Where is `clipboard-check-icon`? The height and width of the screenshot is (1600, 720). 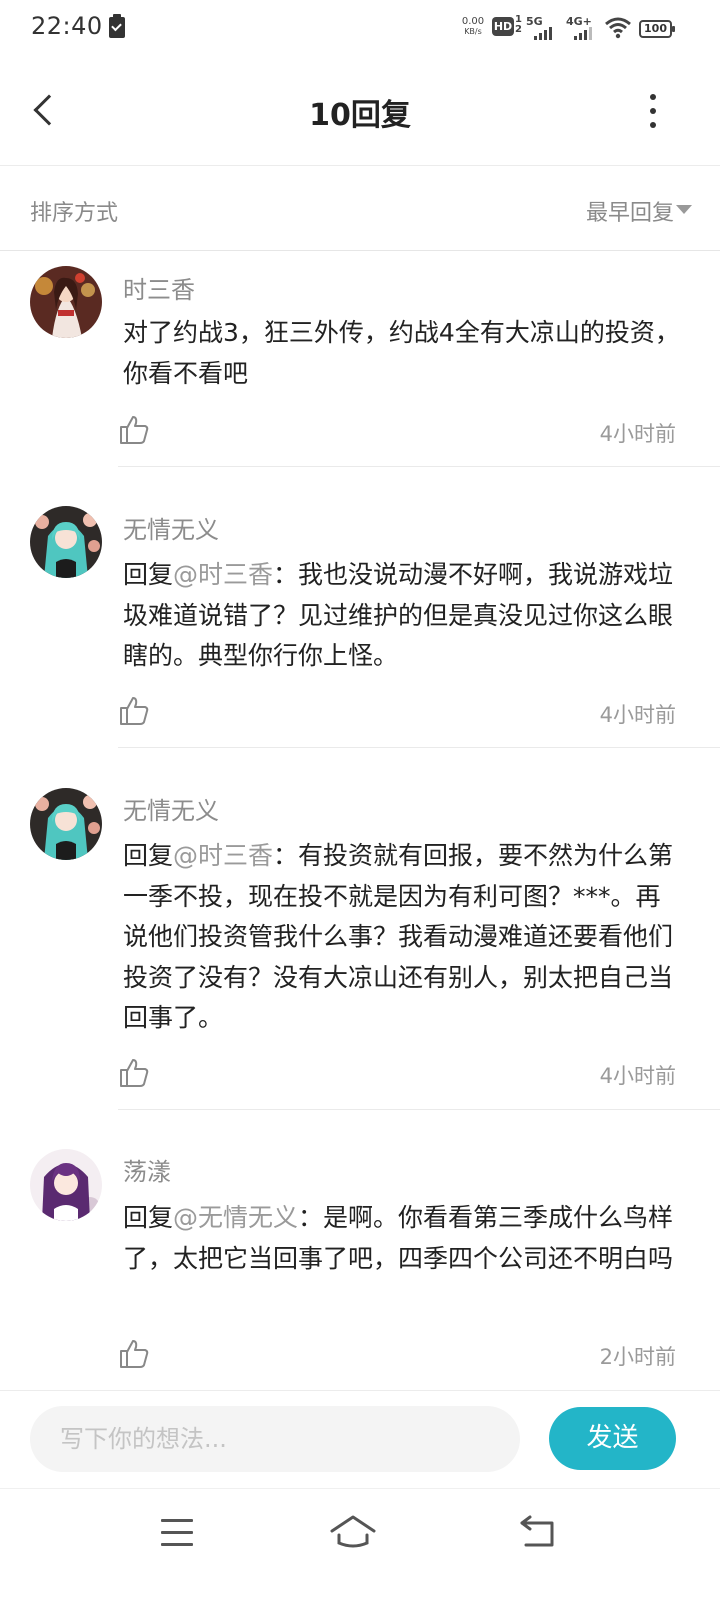 clipboard-check-icon is located at coordinates (117, 26).